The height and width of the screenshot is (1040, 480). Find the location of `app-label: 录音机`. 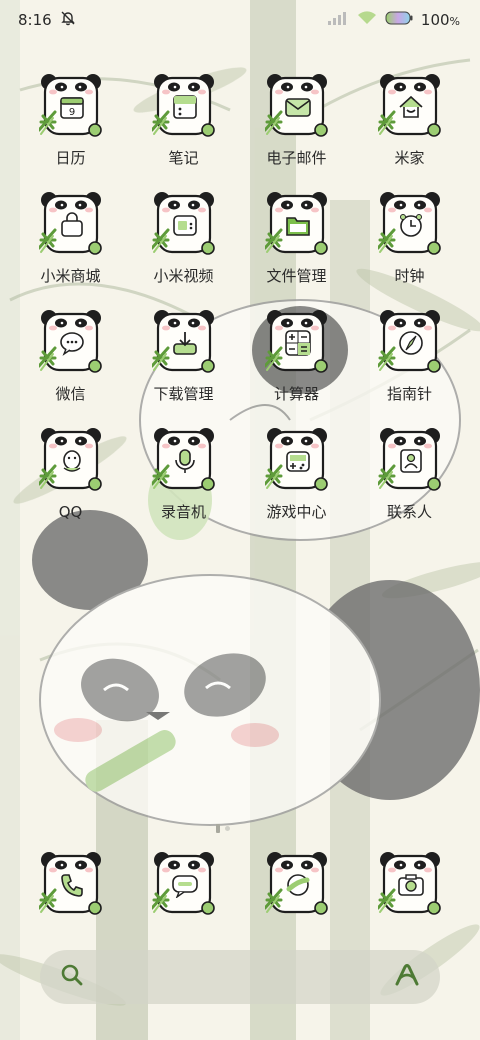

app-label: 录音机 is located at coordinates (183, 512).